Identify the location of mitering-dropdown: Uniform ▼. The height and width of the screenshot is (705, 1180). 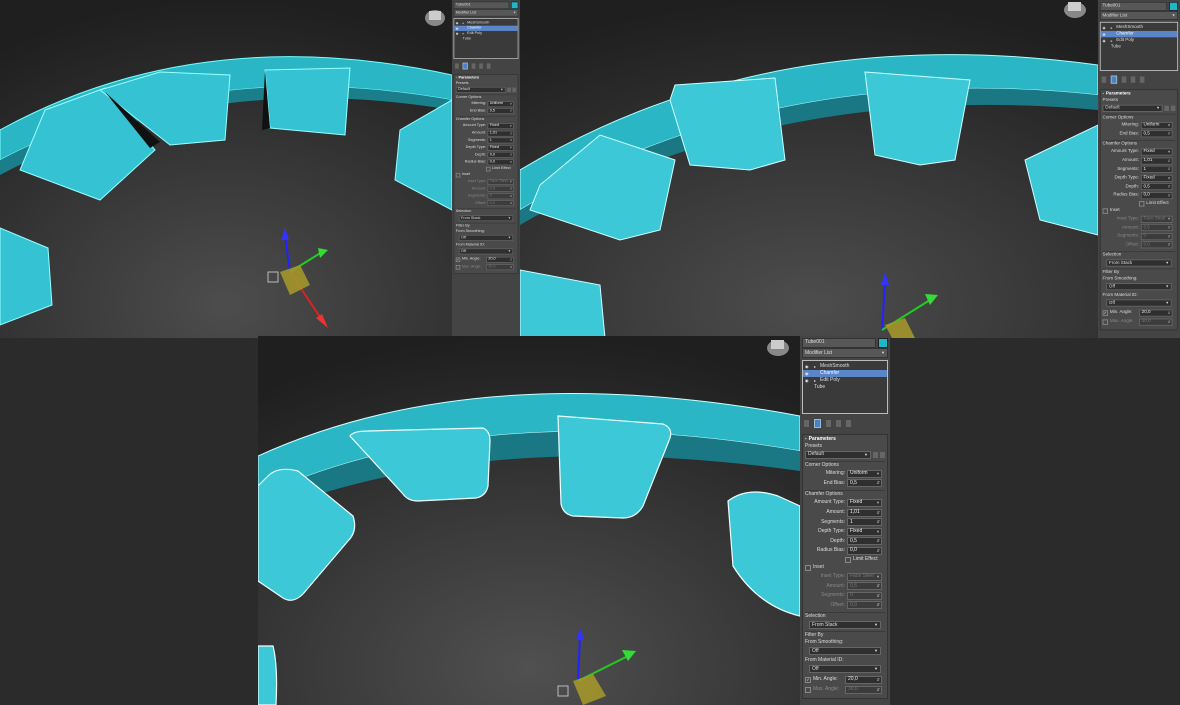
(1156, 125).